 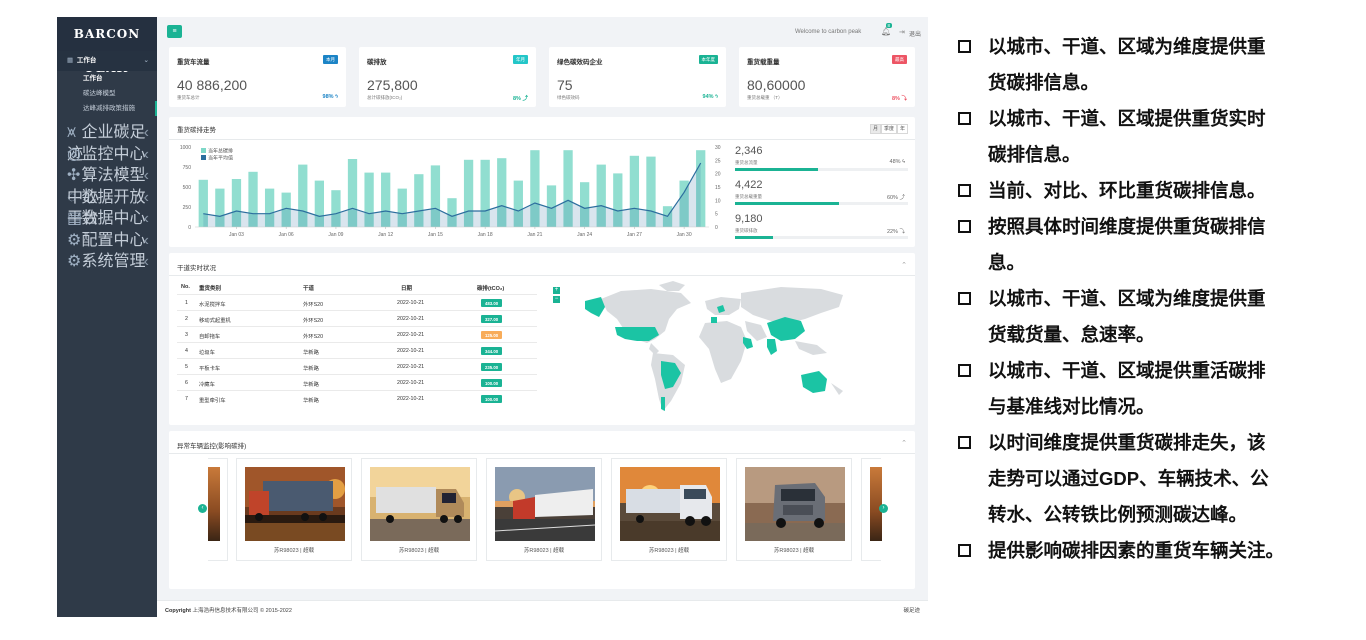 What do you see at coordinates (1156, 65) in the screenshot?
I see `note-item: 以城市、干道、区域为维度提供重 货碳排信息。` at bounding box center [1156, 65].